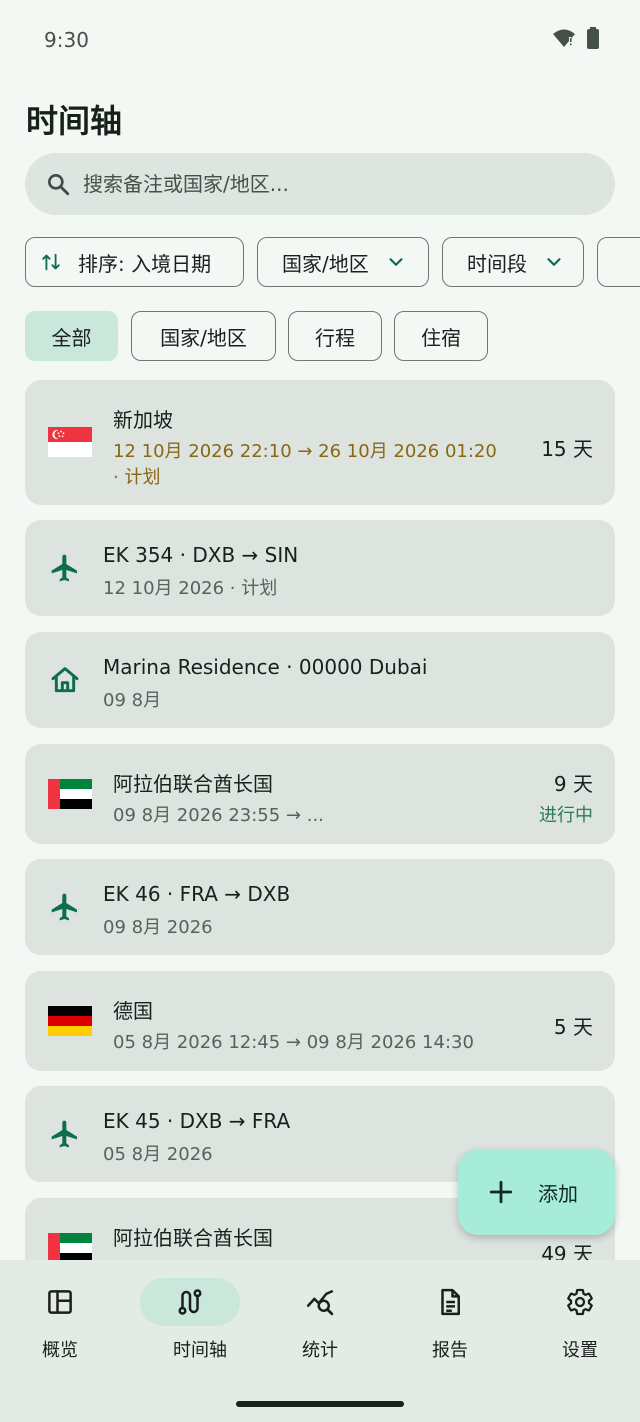 The width and height of the screenshot is (640, 1422). I want to click on settings-icon, so click(580, 1302).